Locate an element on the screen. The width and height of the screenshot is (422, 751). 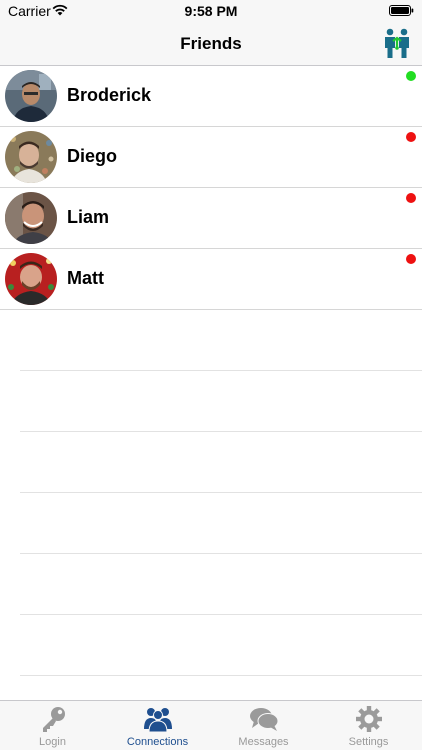
tab-settings: Settings is located at coordinates (368, 726).